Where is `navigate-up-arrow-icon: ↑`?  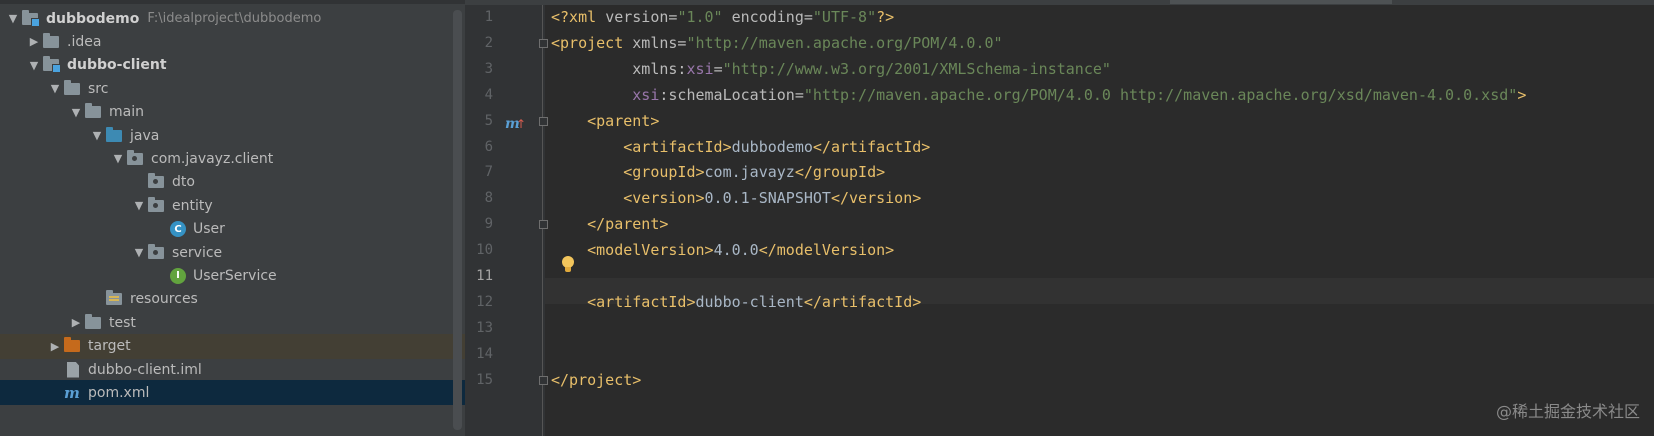
navigate-up-arrow-icon: ↑ is located at coordinates (521, 124).